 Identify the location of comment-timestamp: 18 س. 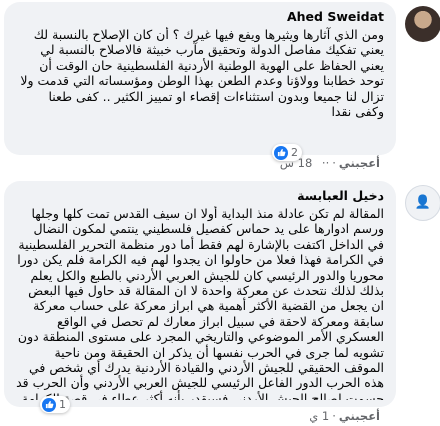
(296, 163).